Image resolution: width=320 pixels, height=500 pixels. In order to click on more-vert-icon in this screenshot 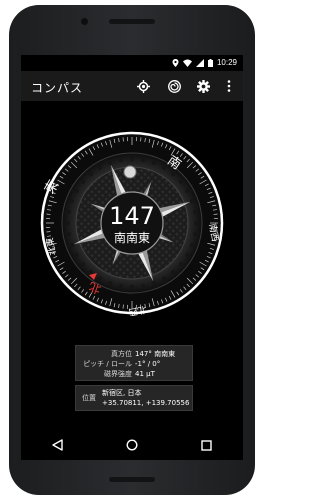, I will do `click(229, 86)`.